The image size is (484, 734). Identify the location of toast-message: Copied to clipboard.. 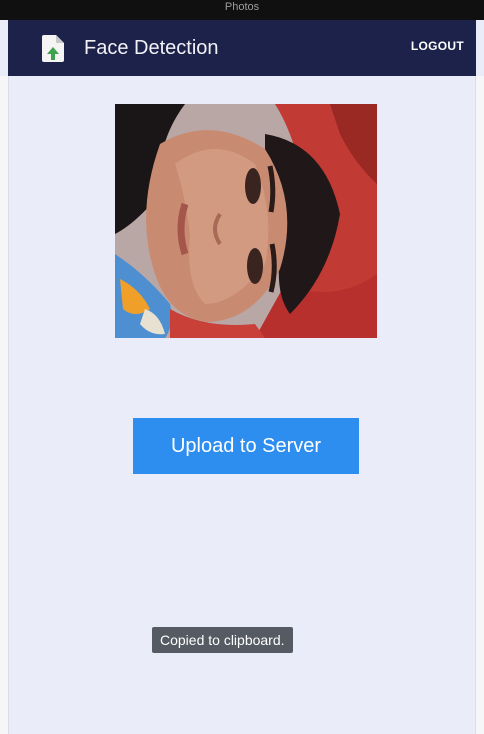
(222, 640).